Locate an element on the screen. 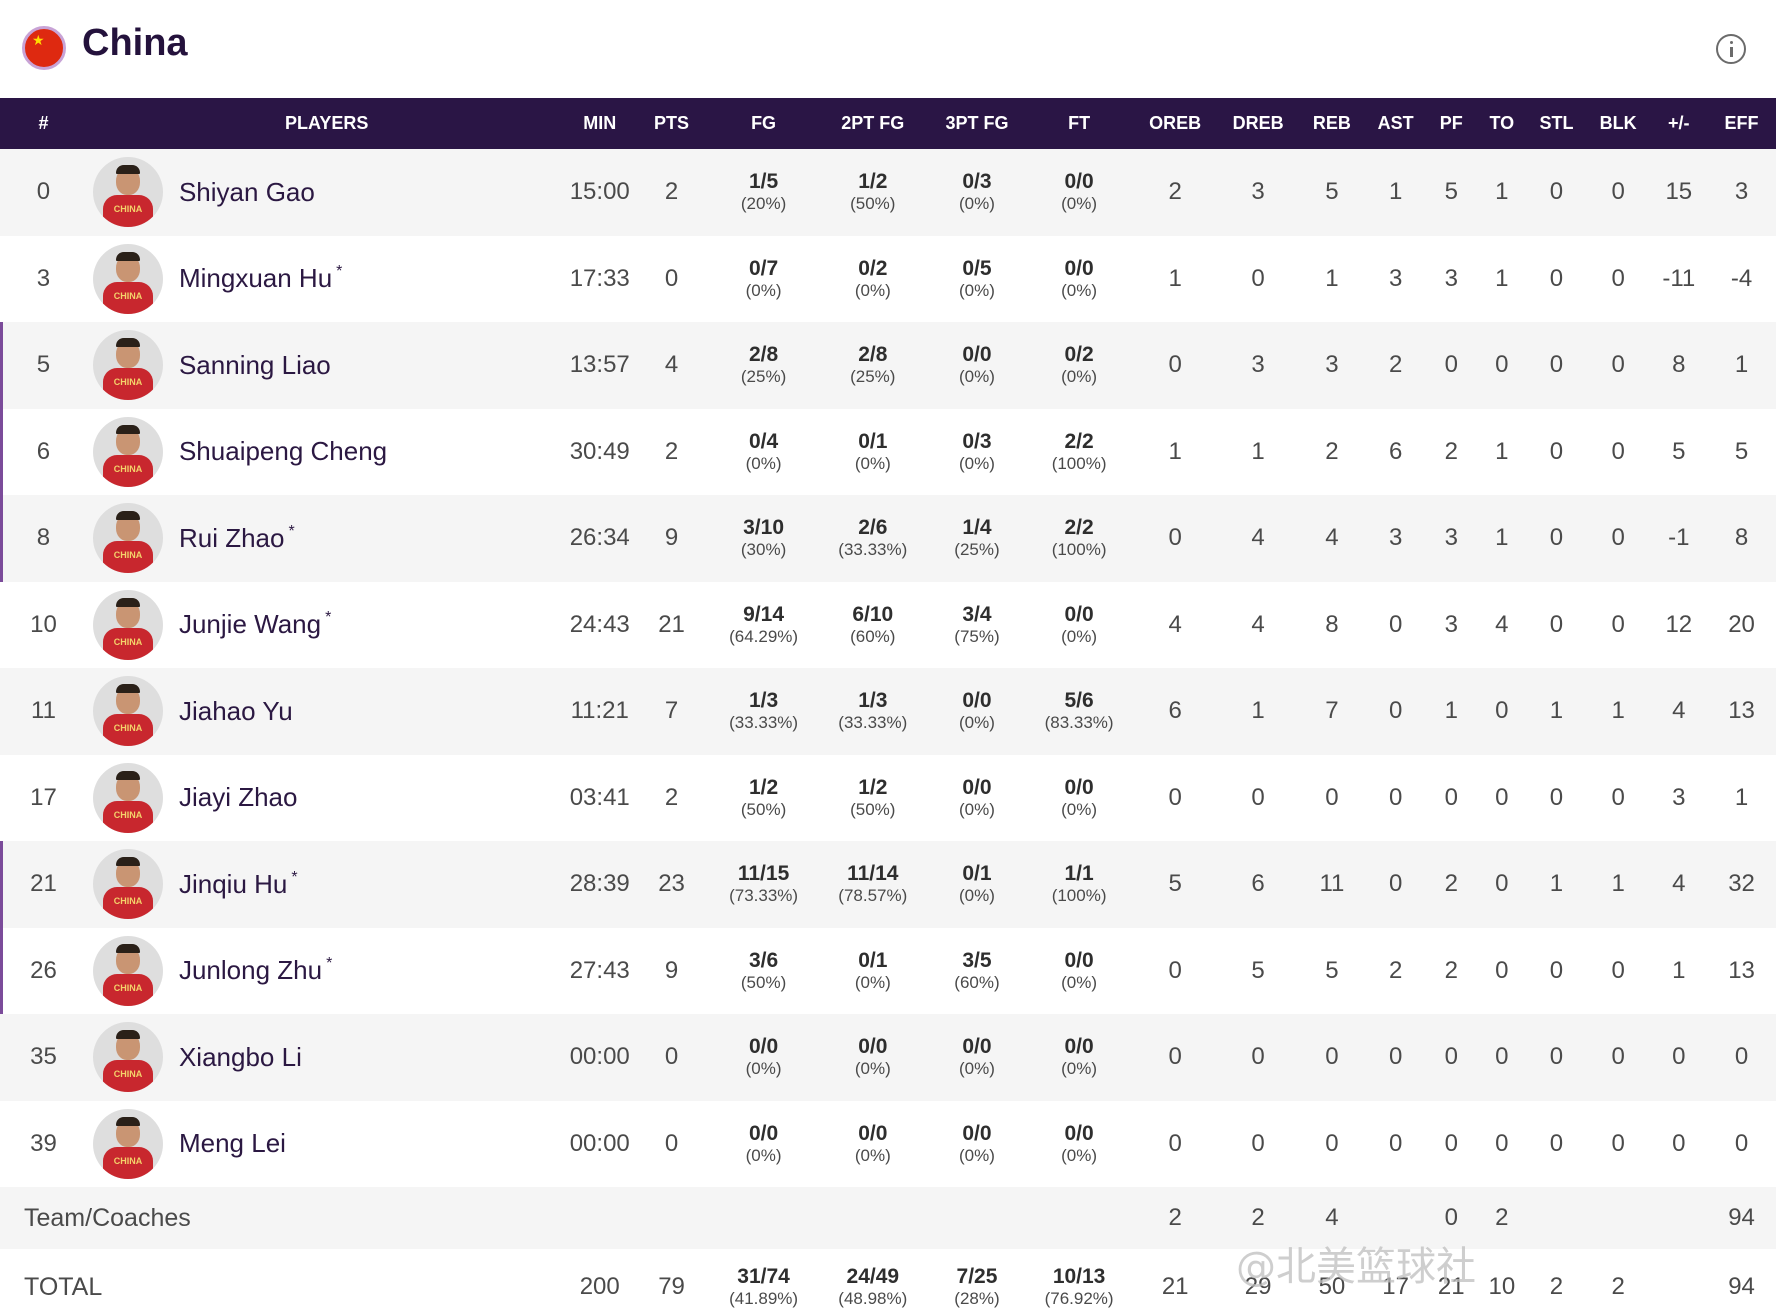 The width and height of the screenshot is (1776, 1310). player-name-link: Jiayi Zhao is located at coordinates (240, 797).